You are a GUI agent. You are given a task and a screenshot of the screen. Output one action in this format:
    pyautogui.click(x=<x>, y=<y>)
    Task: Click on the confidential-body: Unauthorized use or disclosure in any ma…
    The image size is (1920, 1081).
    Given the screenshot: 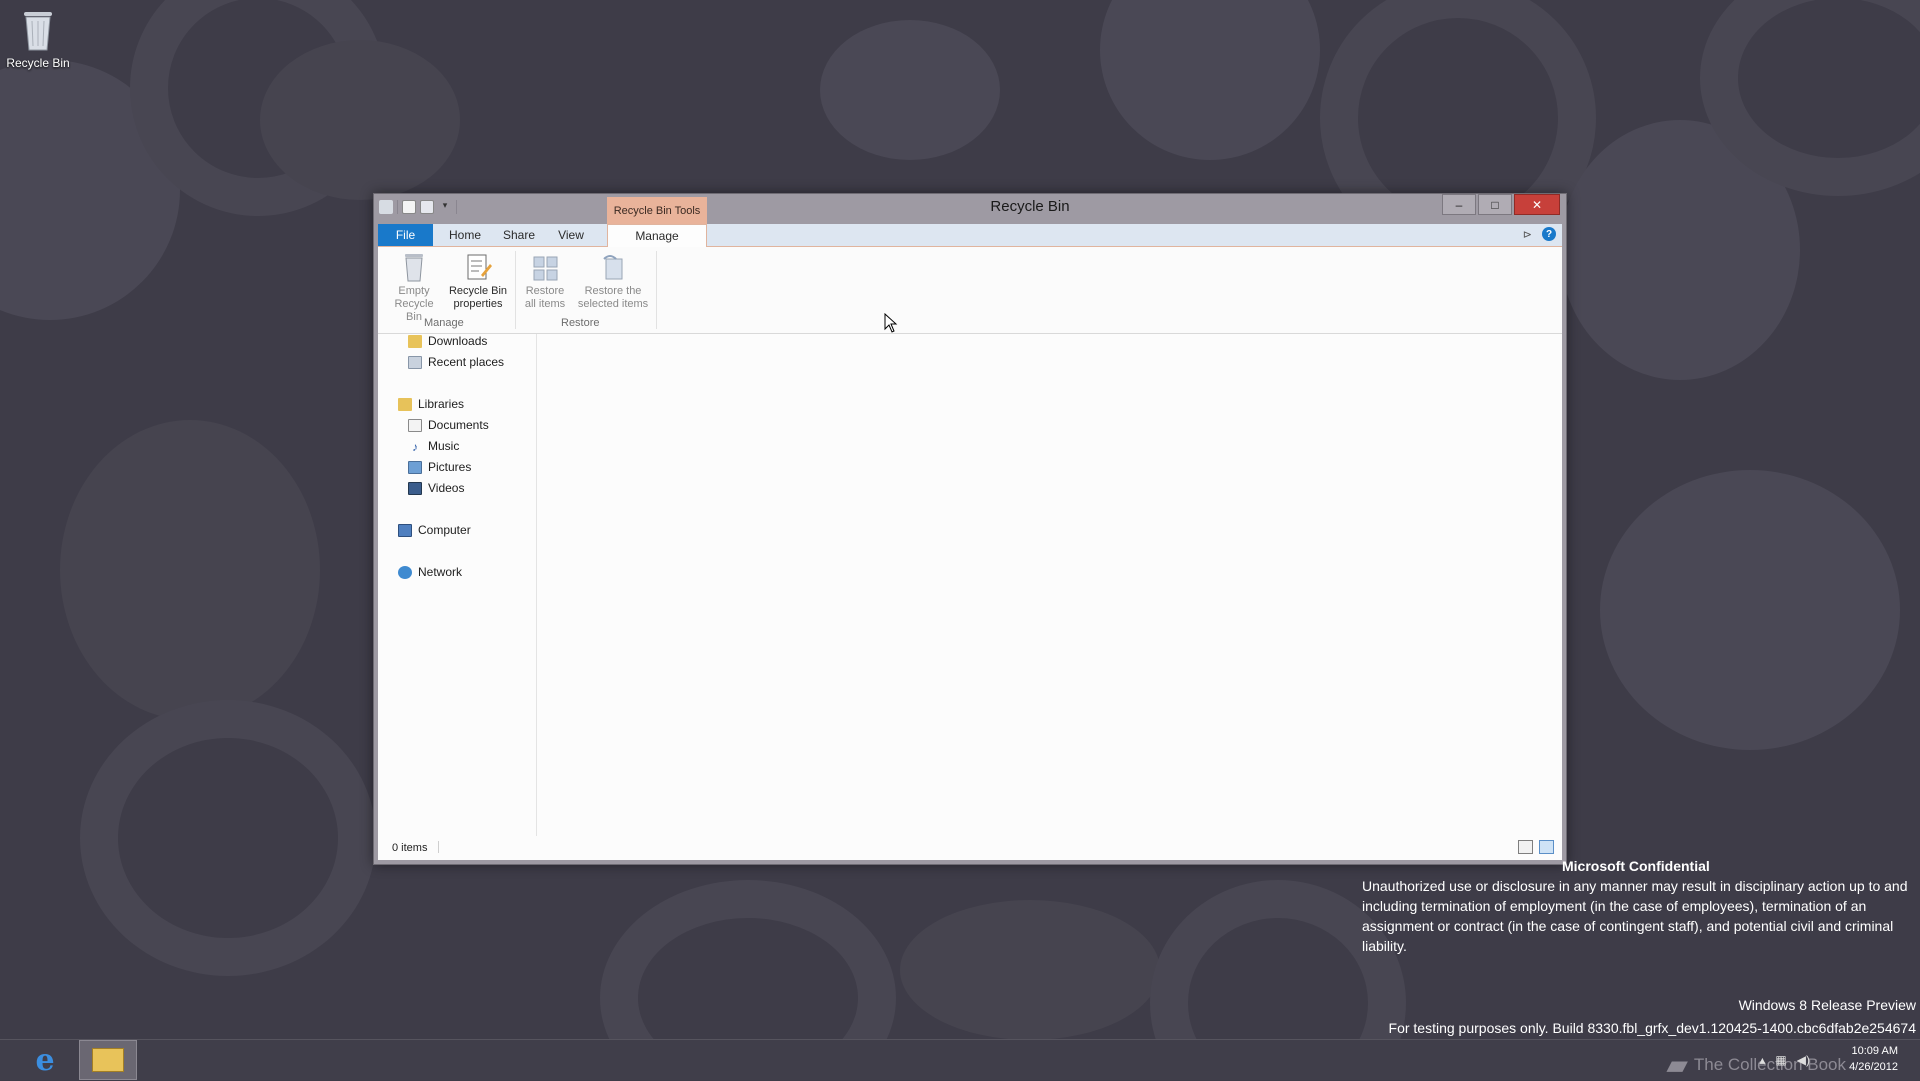 What is the action you would take?
    pyautogui.click(x=1635, y=916)
    